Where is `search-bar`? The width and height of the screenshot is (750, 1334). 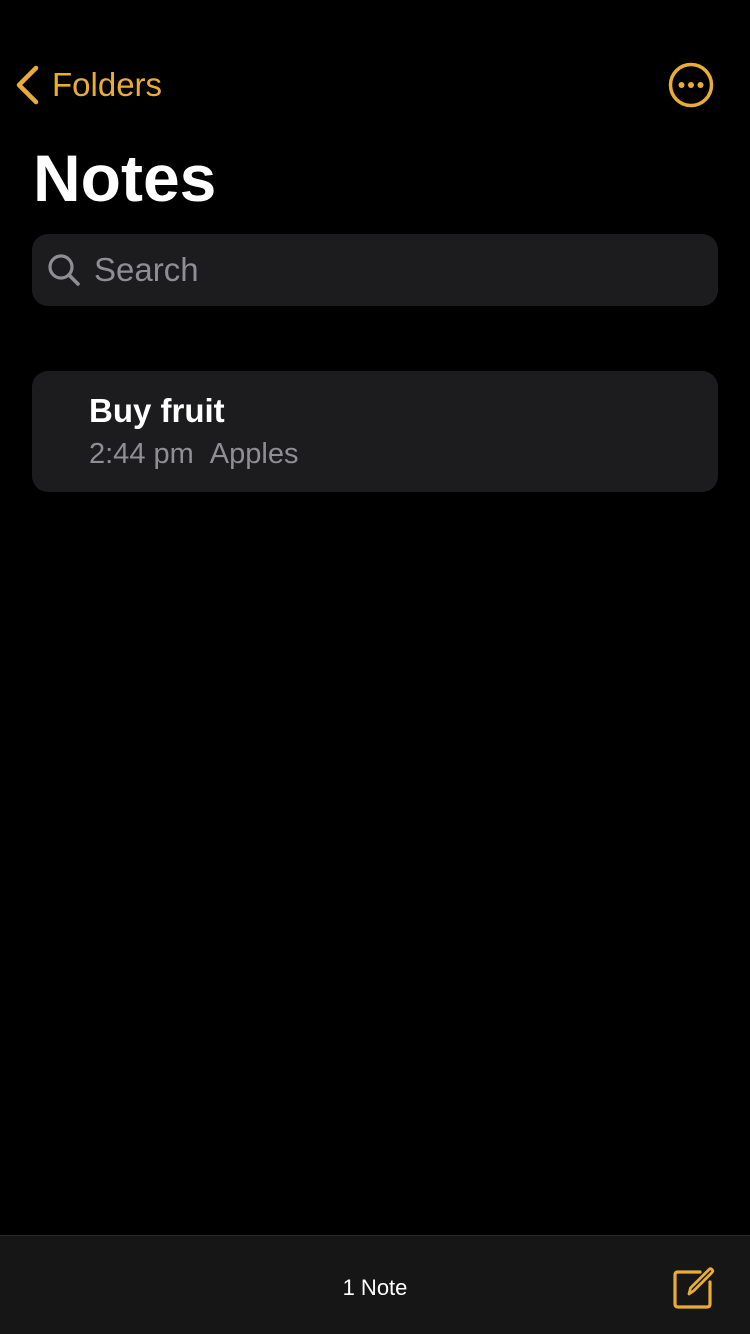 search-bar is located at coordinates (375, 270).